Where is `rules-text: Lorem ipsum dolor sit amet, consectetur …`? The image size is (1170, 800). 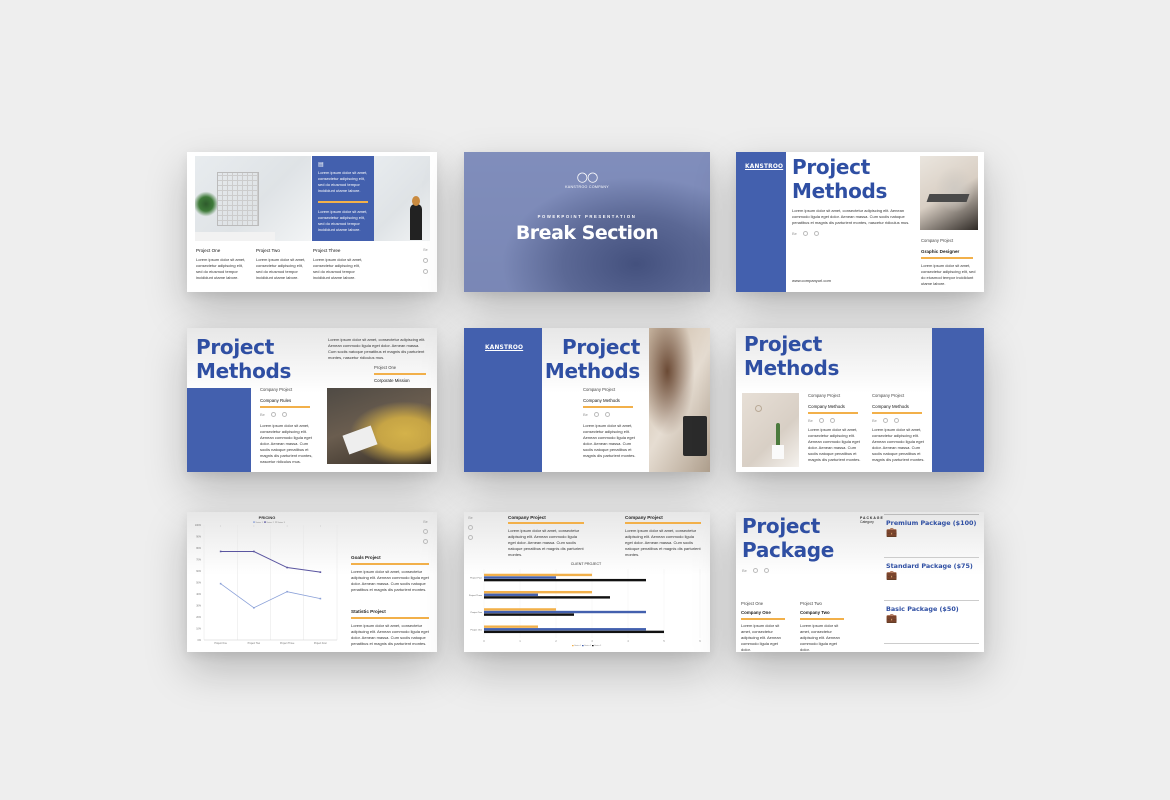 rules-text: Lorem ipsum dolor sit amet, consectetur … is located at coordinates (286, 443).